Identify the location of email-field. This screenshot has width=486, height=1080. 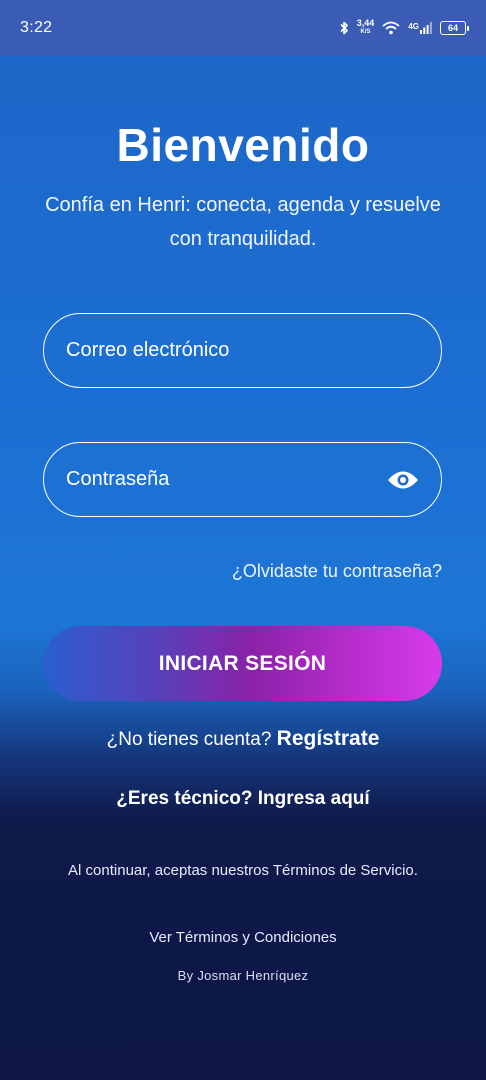
(242, 350).